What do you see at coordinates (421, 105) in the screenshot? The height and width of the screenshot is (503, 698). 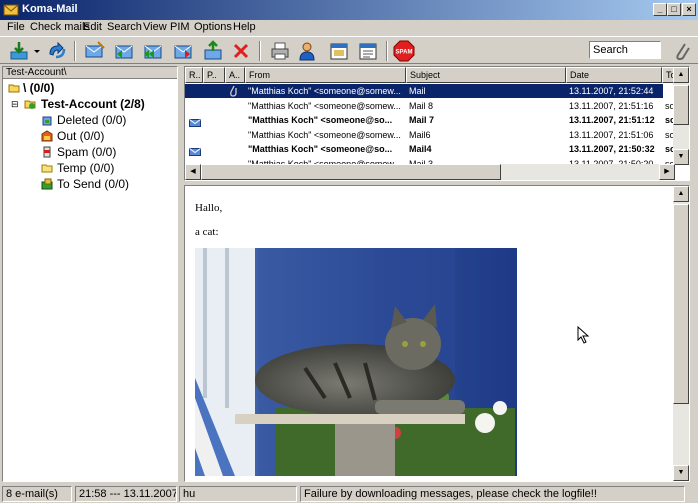 I see `row-subject: Mail 8` at bounding box center [421, 105].